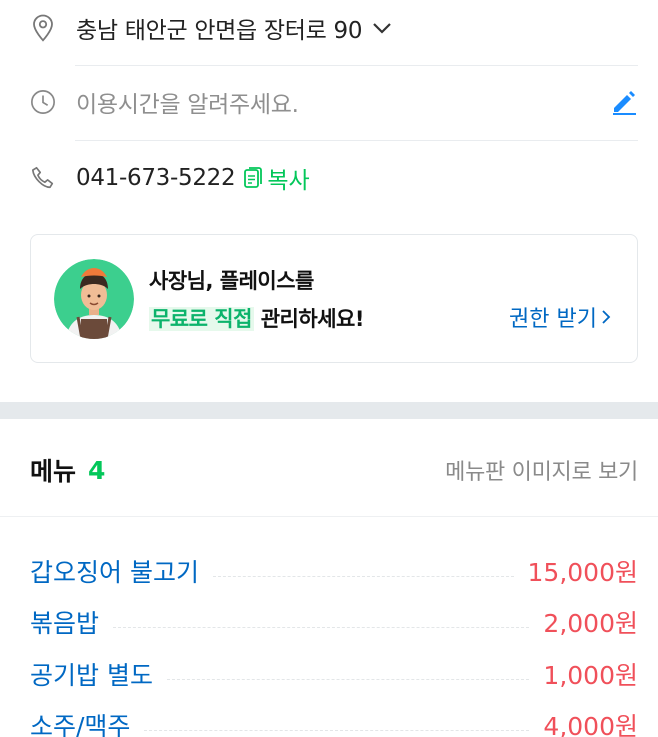  What do you see at coordinates (606, 317) in the screenshot?
I see `chevron-right-icon` at bounding box center [606, 317].